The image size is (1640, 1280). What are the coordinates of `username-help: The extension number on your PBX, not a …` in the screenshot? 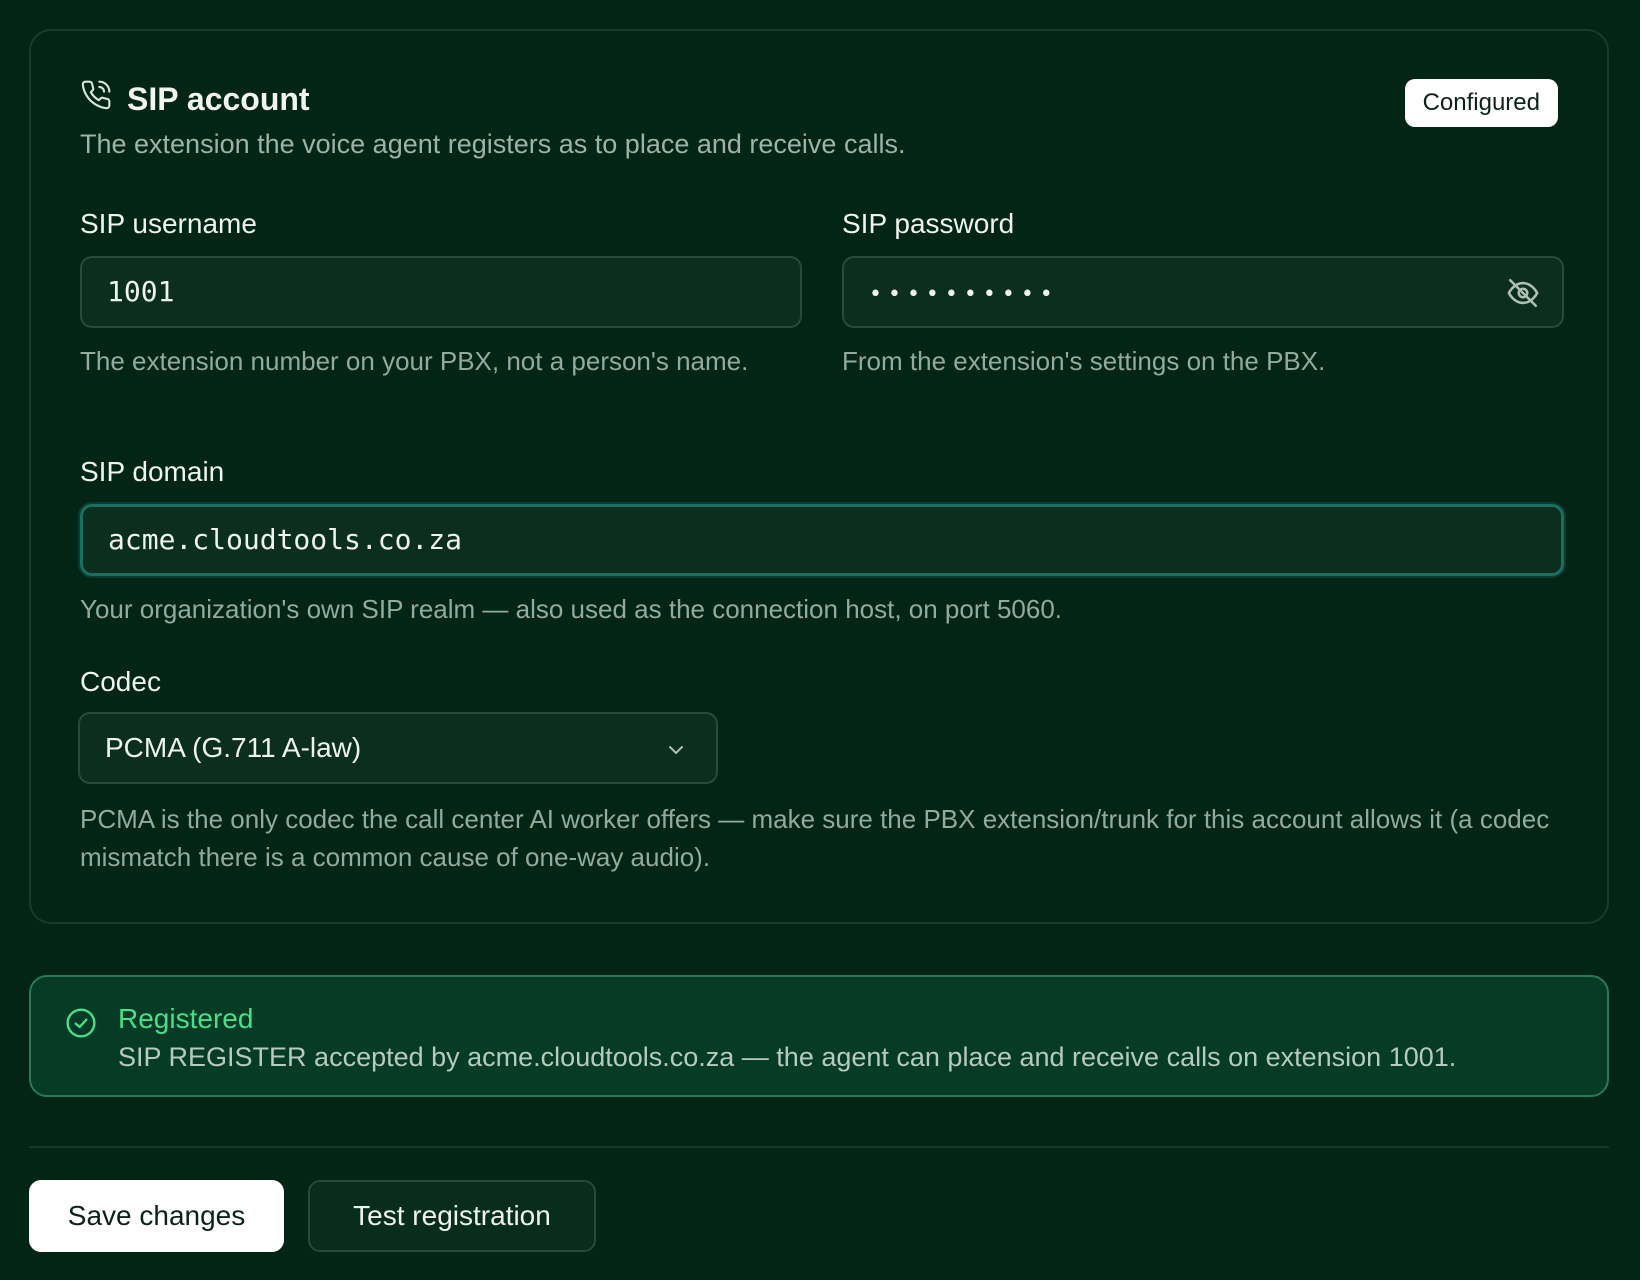 It's located at (414, 361).